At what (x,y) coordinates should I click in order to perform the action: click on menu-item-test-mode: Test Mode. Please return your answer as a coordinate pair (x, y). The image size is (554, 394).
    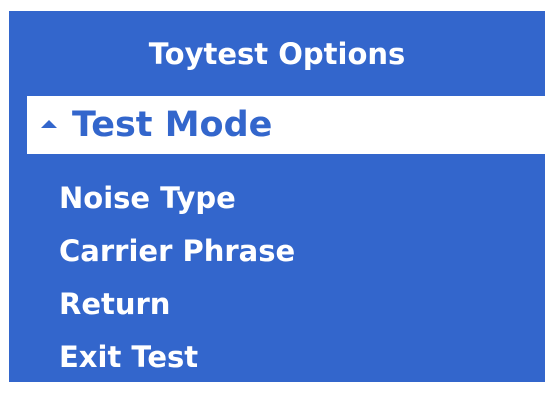
    Looking at the image, I should click on (286, 125).